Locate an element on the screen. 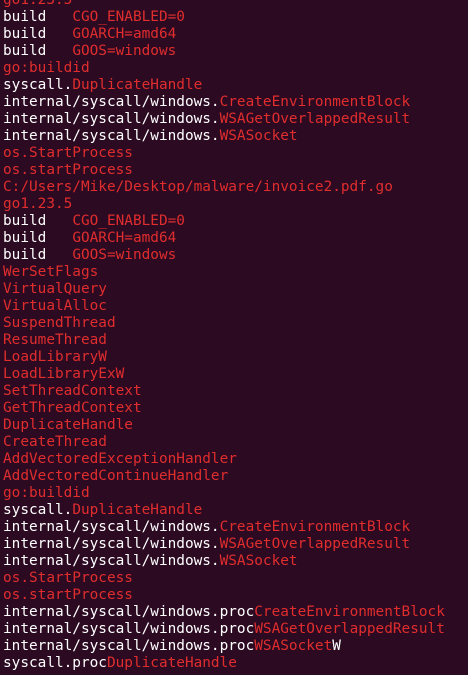 This screenshot has height=675, width=468. terminal-line: SuspendThread is located at coordinates (234, 323).